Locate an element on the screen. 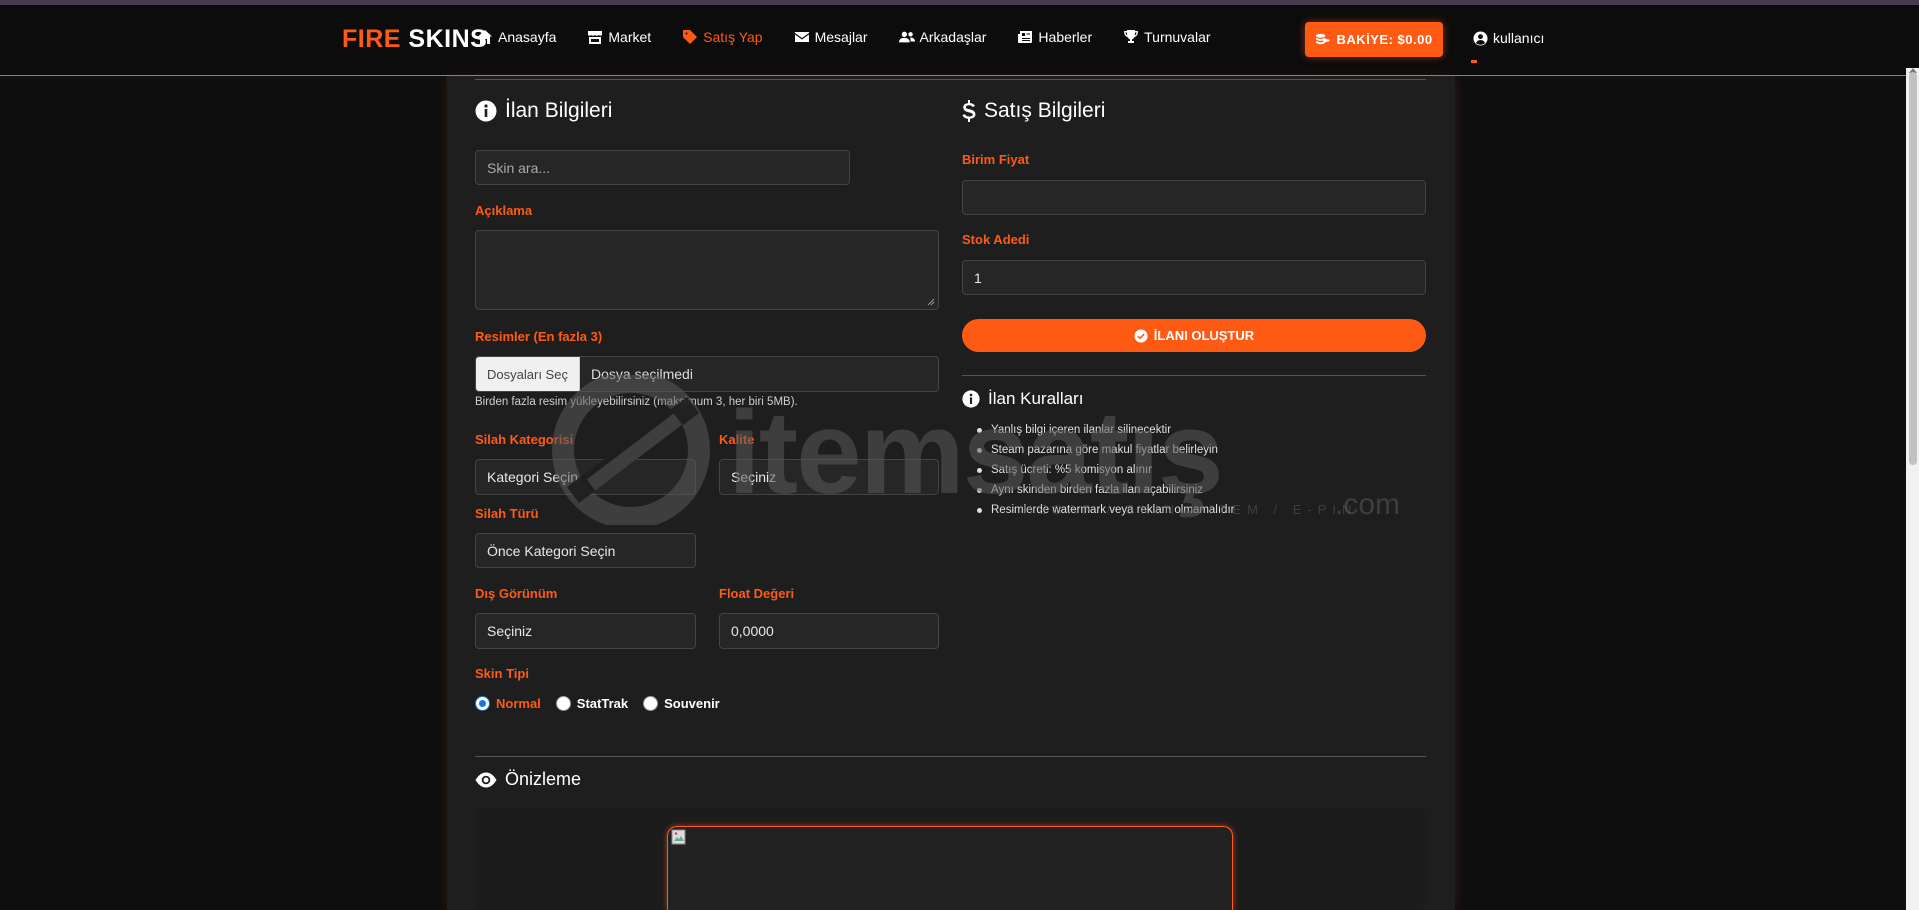 Image resolution: width=1919 pixels, height=910 pixels. balance-button: BAKİYE: $0.00 is located at coordinates (1374, 39).